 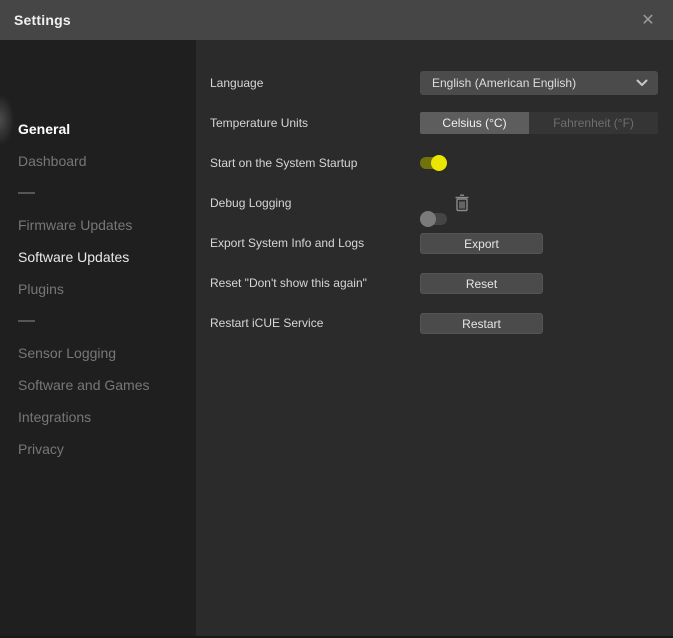 I want to click on delete-logs-button, so click(x=462, y=203).